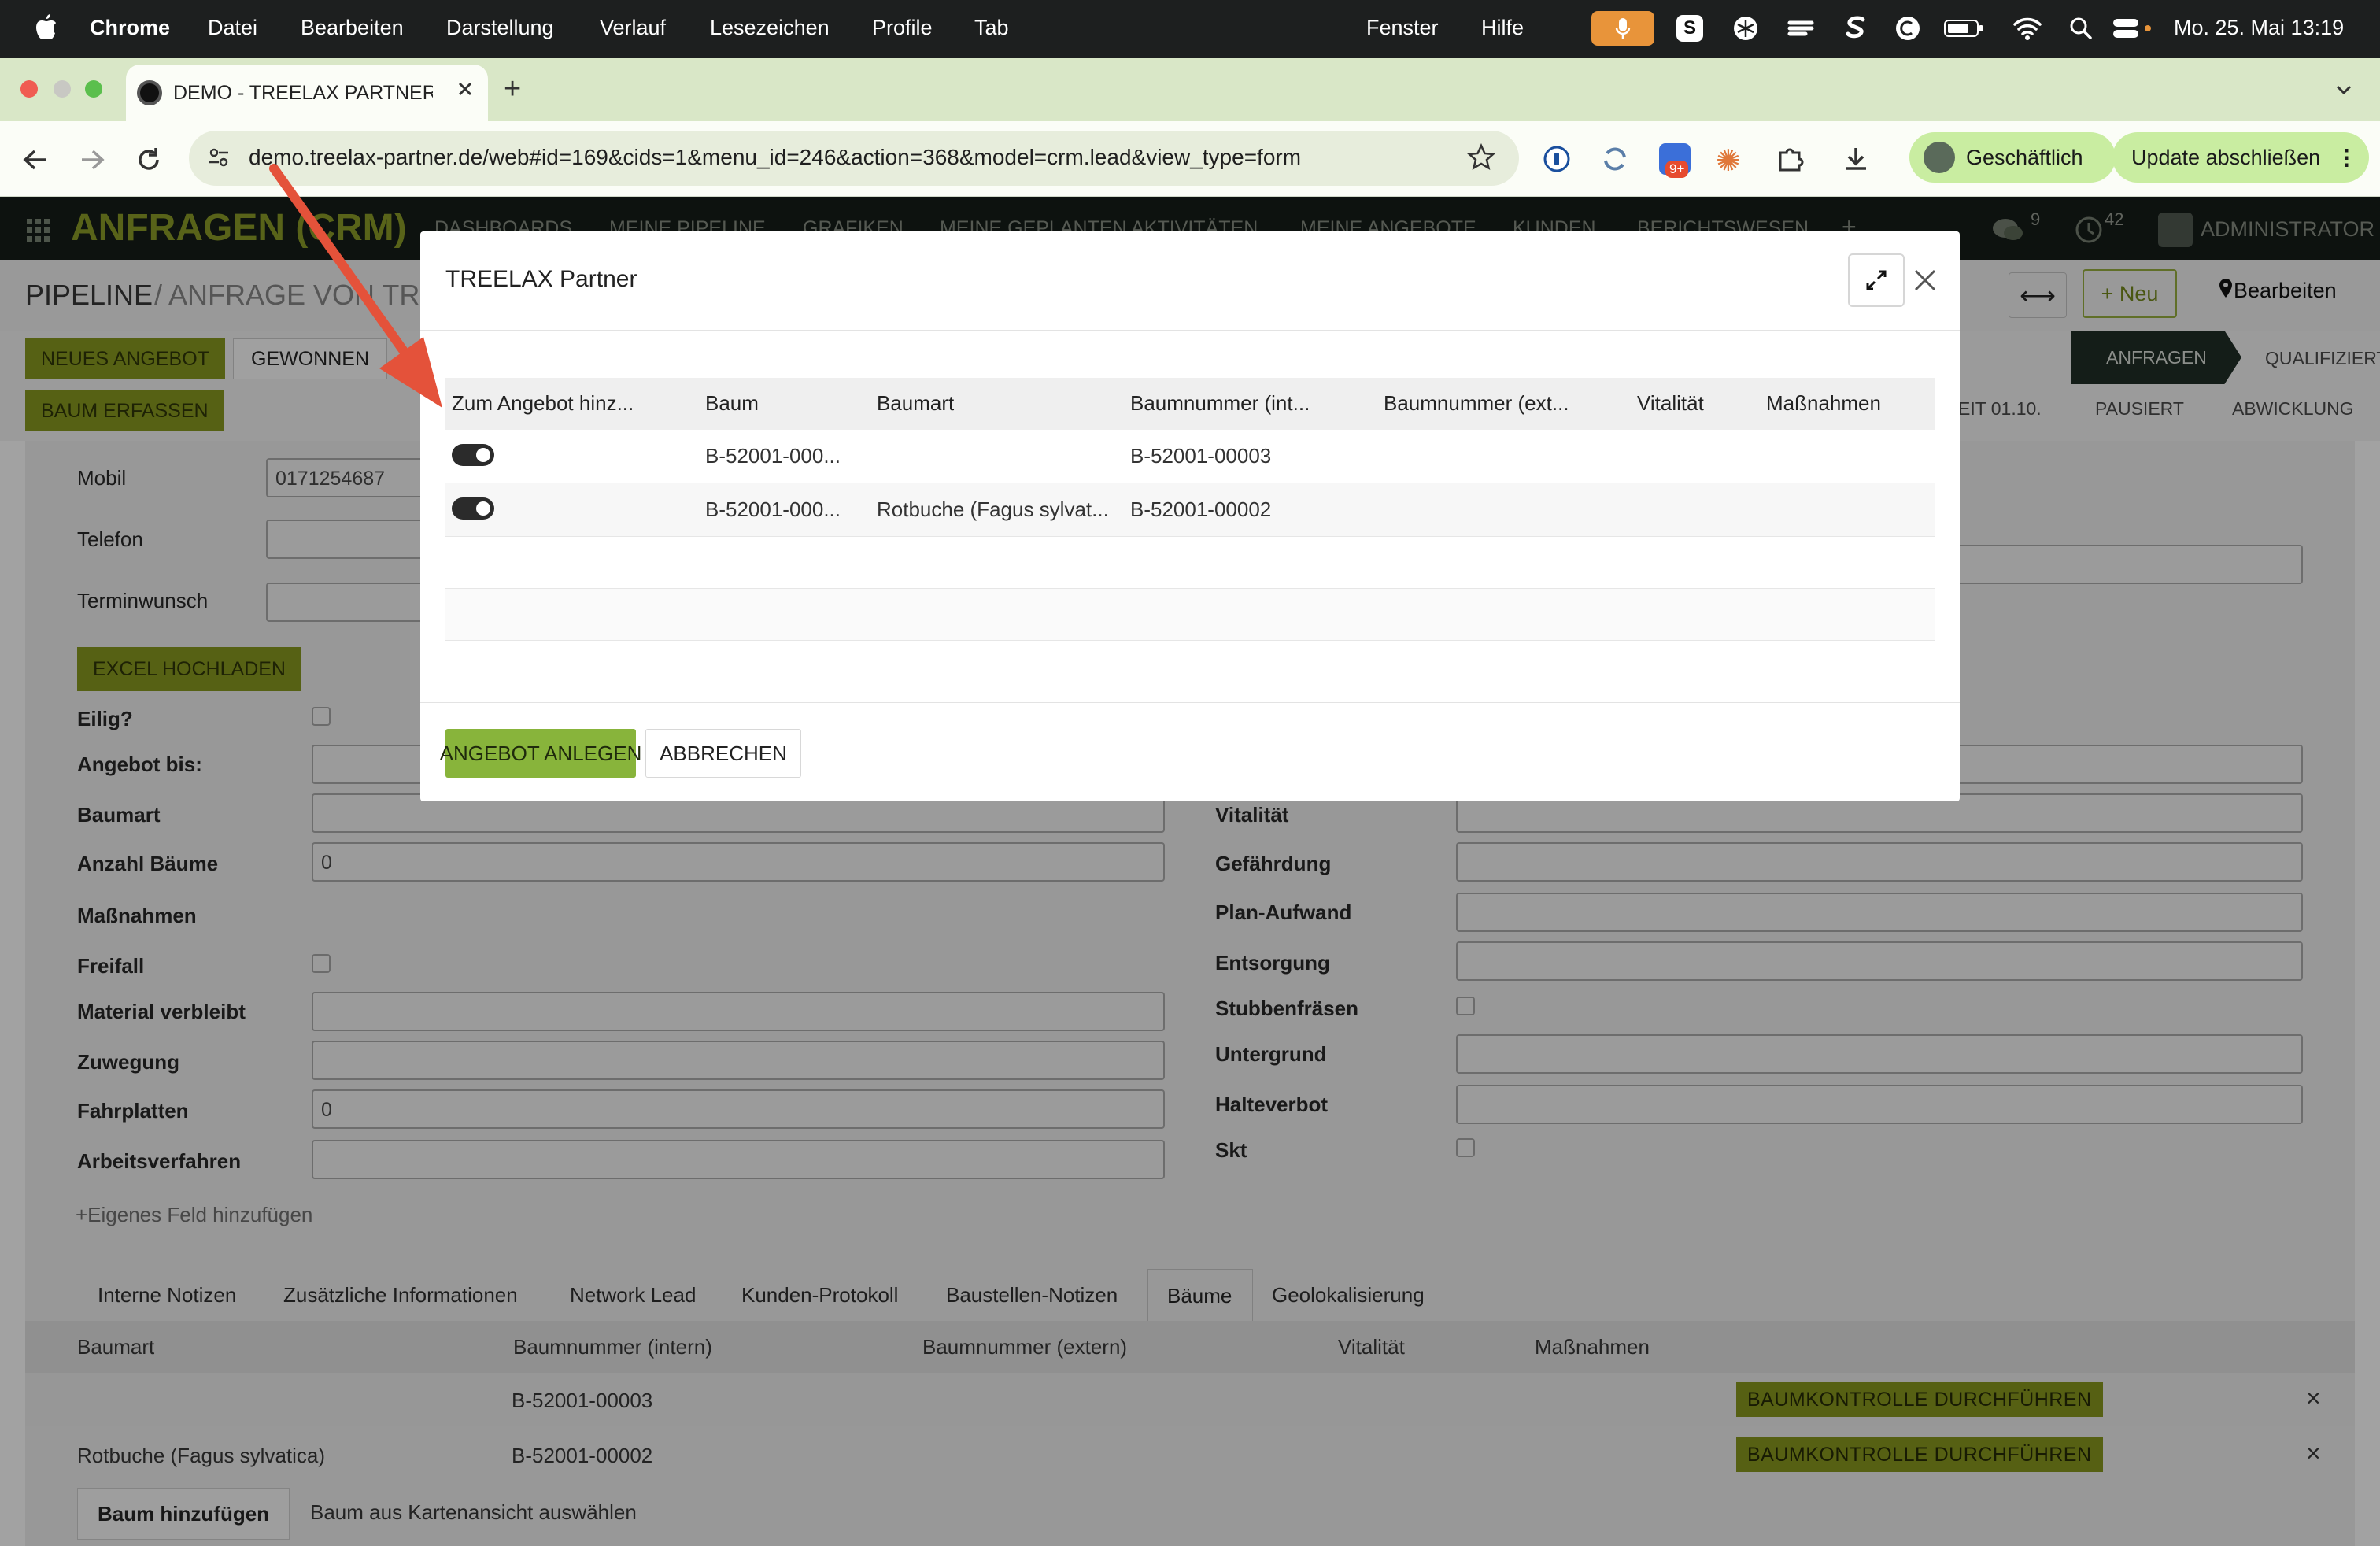 The image size is (2380, 1546). What do you see at coordinates (2344, 90) in the screenshot?
I see `tab-search-chevron-icon` at bounding box center [2344, 90].